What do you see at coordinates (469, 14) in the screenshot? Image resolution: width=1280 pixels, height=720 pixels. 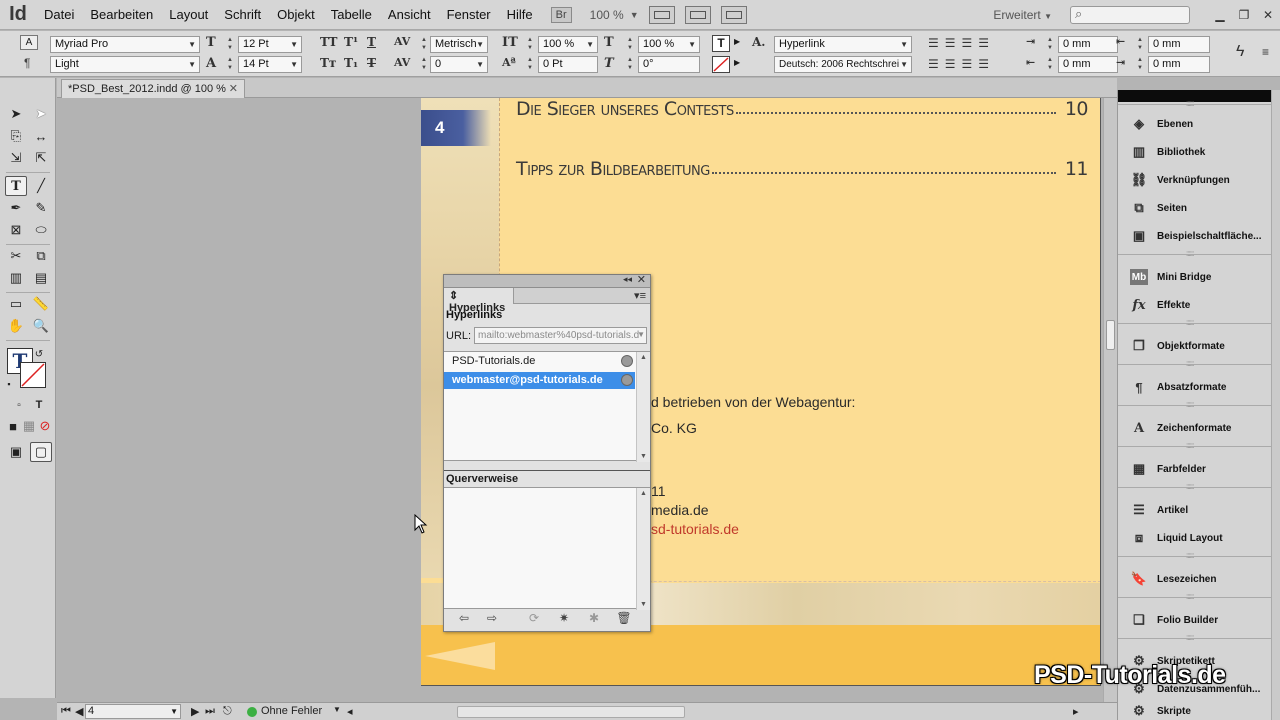 I see `menu-fenster: Fenster` at bounding box center [469, 14].